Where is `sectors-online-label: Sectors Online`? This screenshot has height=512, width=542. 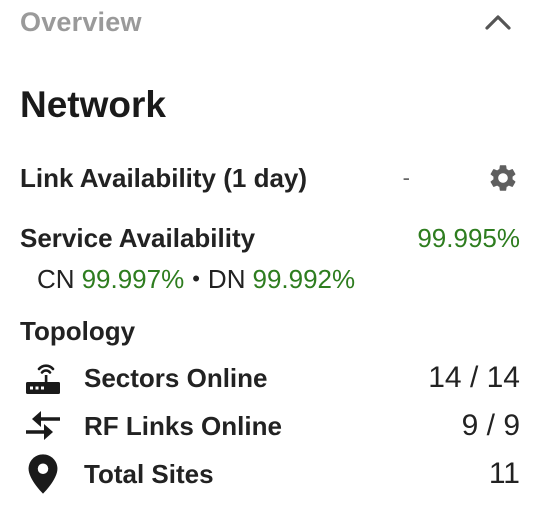 sectors-online-label: Sectors Online is located at coordinates (176, 377).